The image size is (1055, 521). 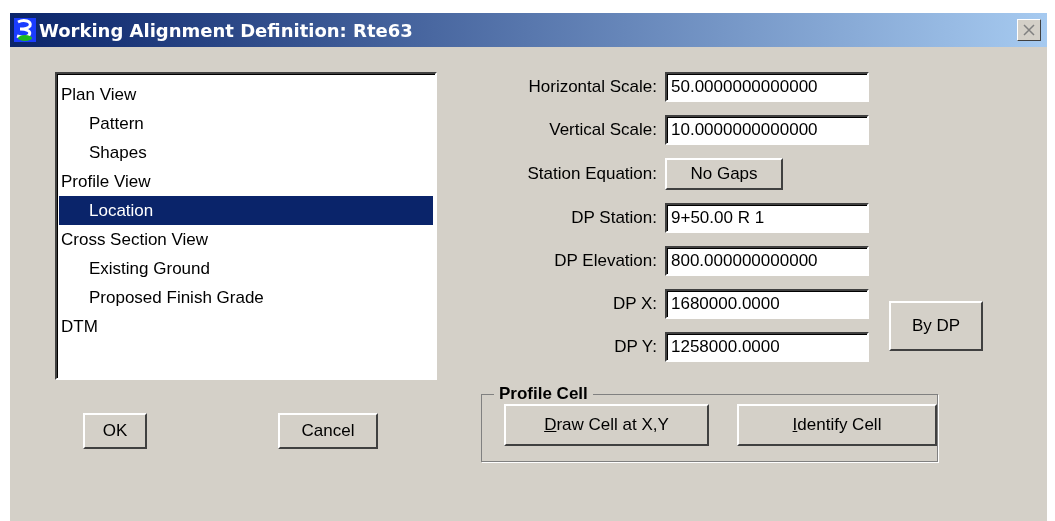 What do you see at coordinates (226, 30) in the screenshot?
I see `window-title: Working Alignment Definition: Rte63` at bounding box center [226, 30].